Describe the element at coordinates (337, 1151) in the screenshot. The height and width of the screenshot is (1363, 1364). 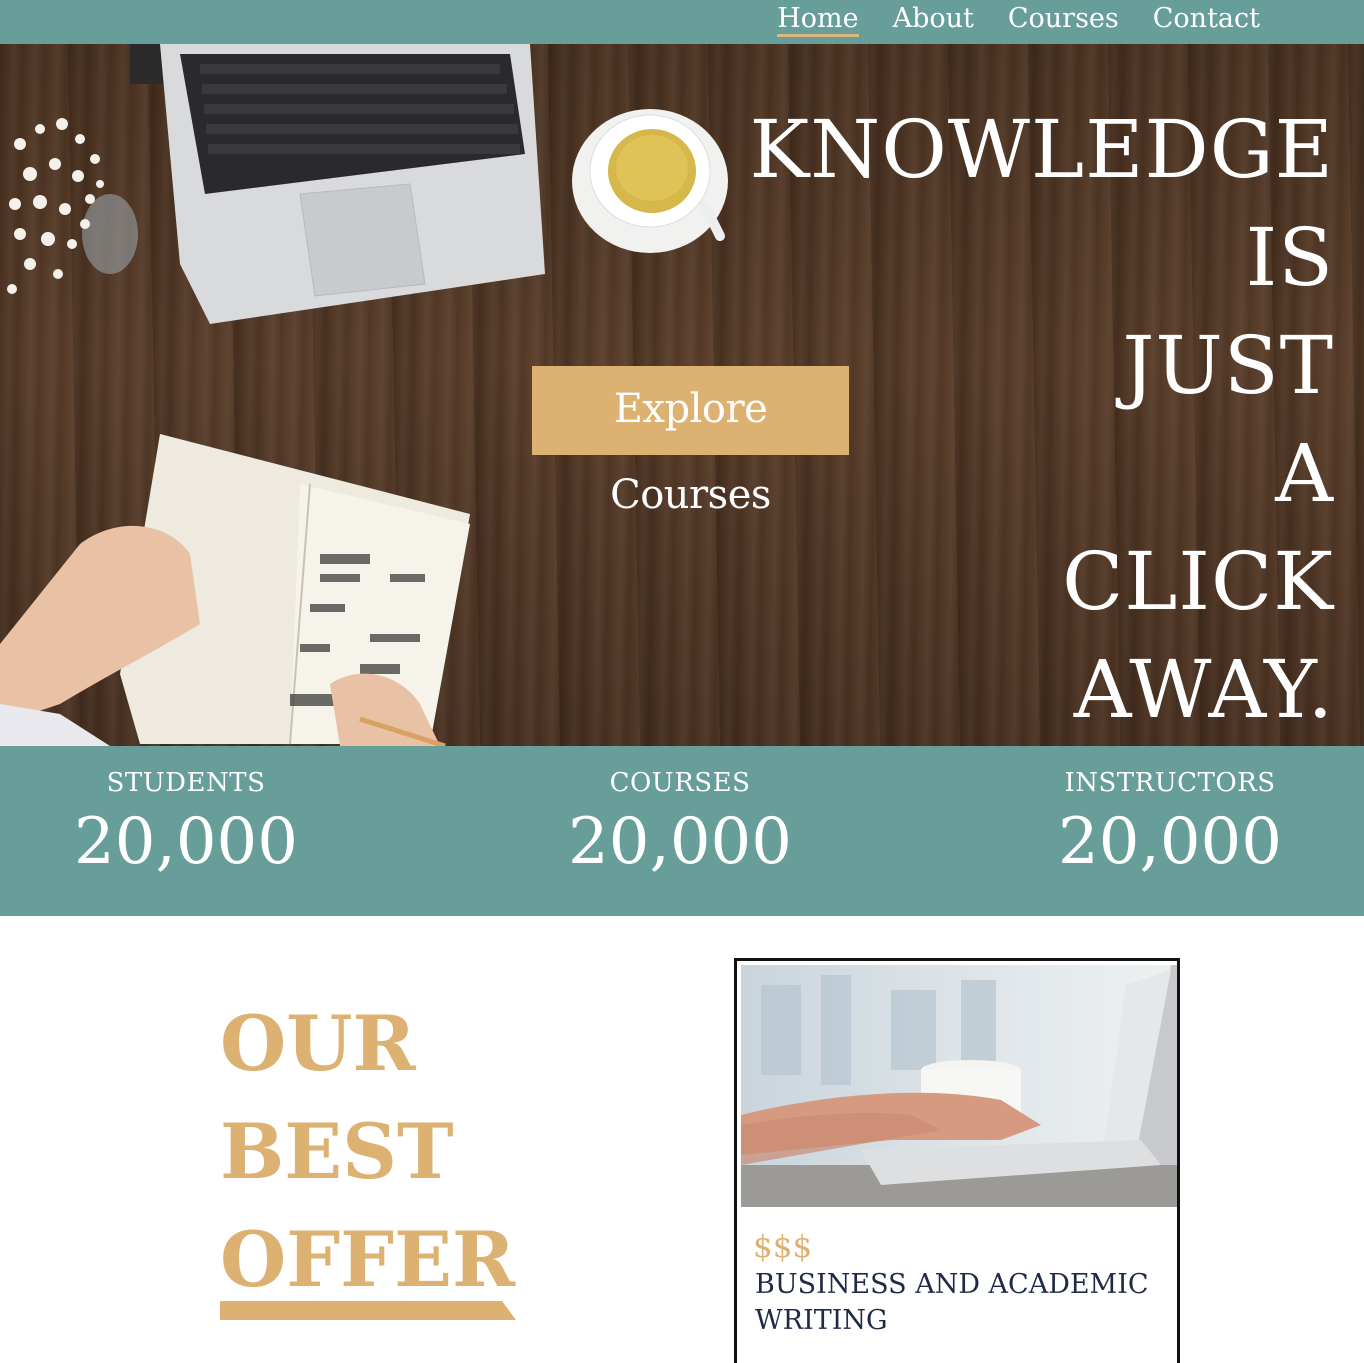
I see `offer-heading-line: BEST` at that location.